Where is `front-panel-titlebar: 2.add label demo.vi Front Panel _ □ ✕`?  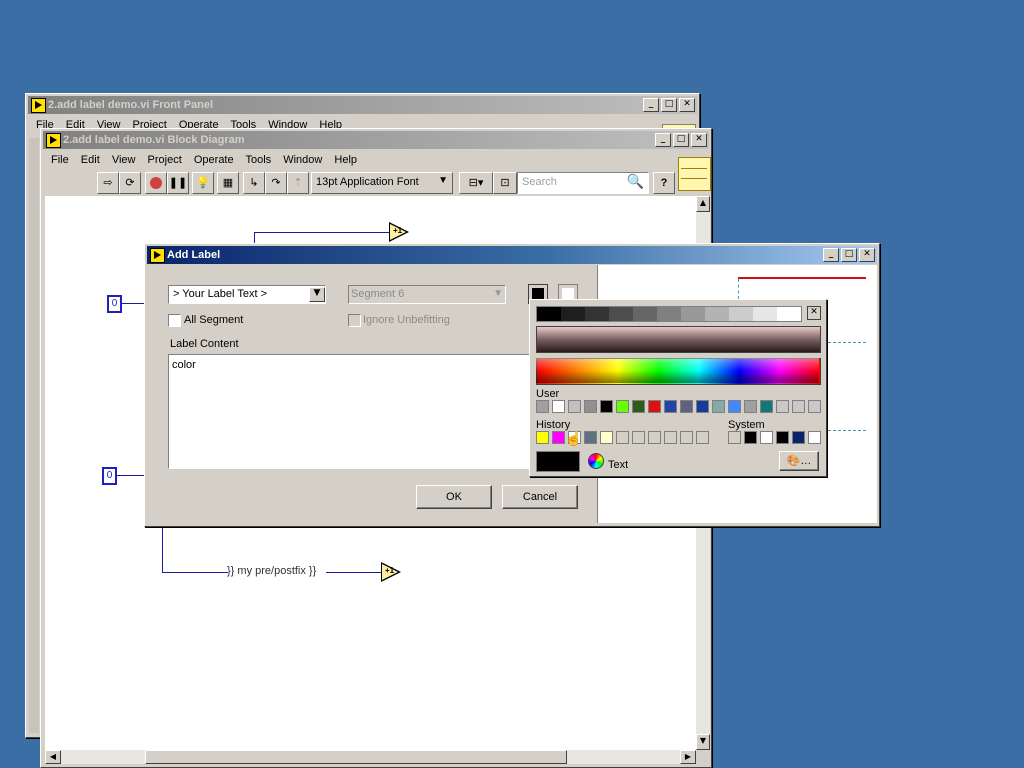 front-panel-titlebar: 2.add label demo.vi Front Panel _ □ ✕ is located at coordinates (362, 105).